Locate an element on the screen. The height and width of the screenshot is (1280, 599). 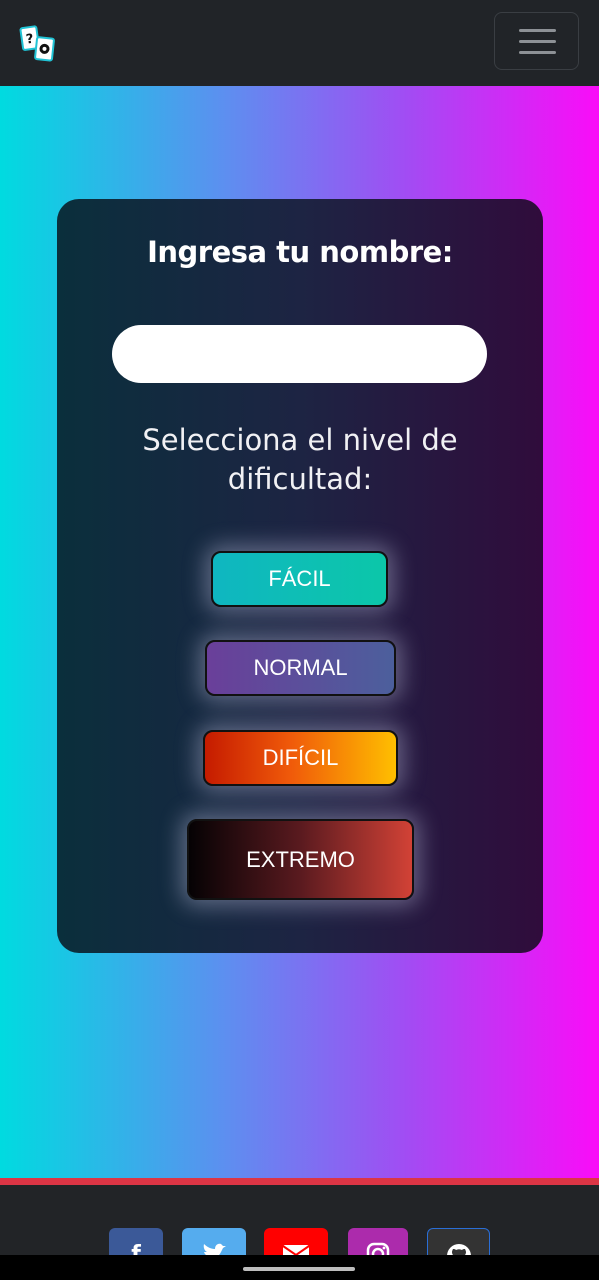
cards-logo-icon: ? is located at coordinates (39, 44).